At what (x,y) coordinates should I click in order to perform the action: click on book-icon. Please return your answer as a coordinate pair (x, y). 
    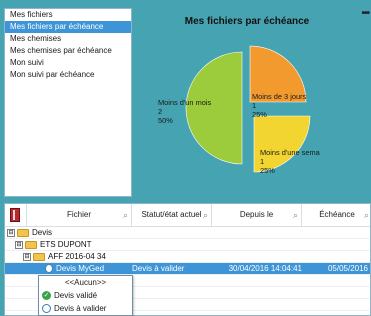
    Looking at the image, I should click on (15, 215).